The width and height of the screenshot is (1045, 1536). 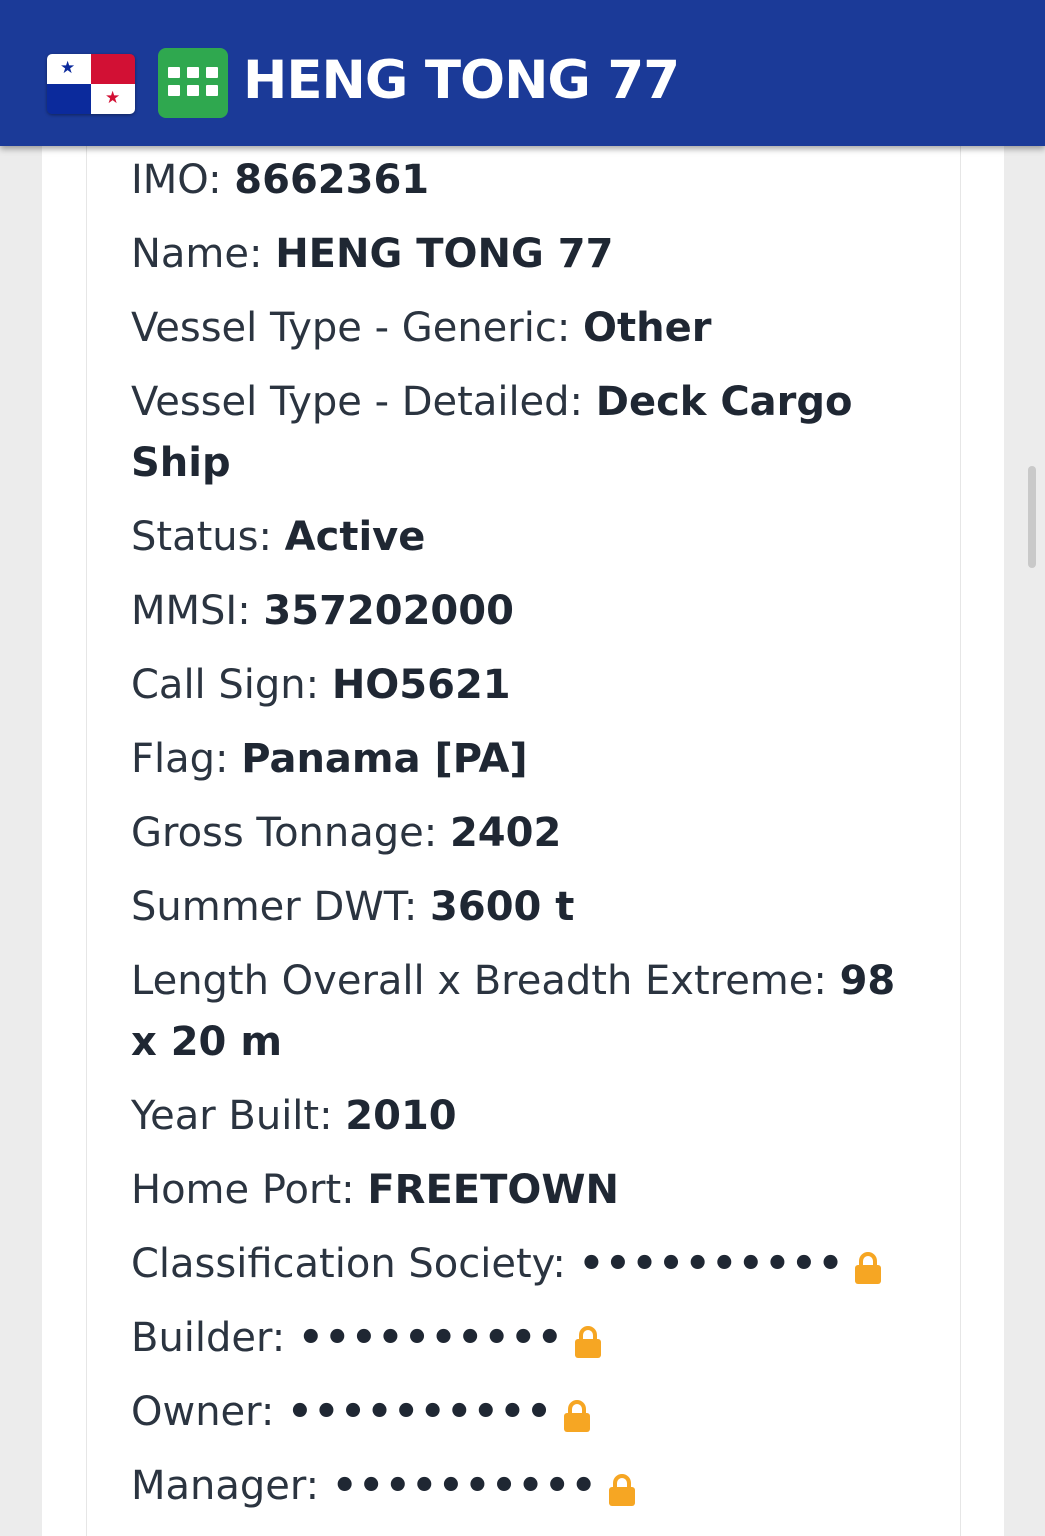 I want to click on vessel-header-bar: ★ ★ HENG TONG 77, so click(x=522, y=73).